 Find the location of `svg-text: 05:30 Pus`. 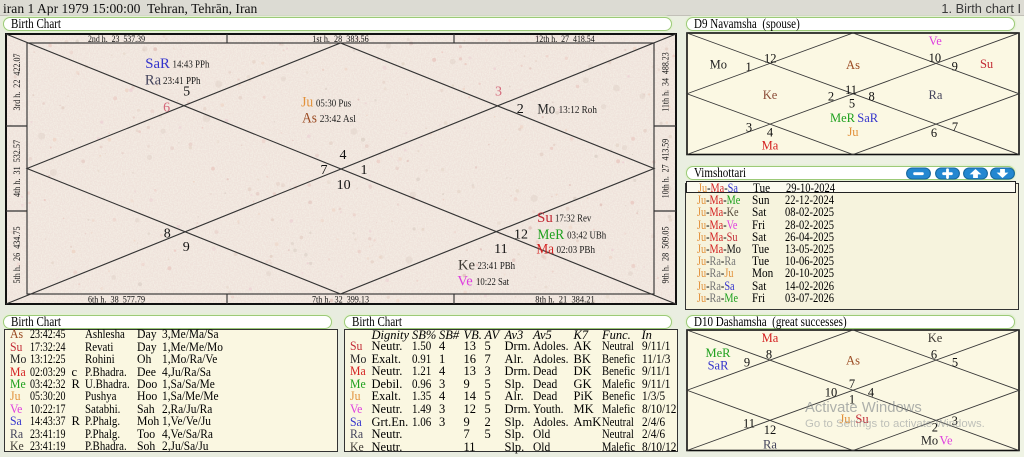

svg-text: 05:30 Pus is located at coordinates (333, 103).